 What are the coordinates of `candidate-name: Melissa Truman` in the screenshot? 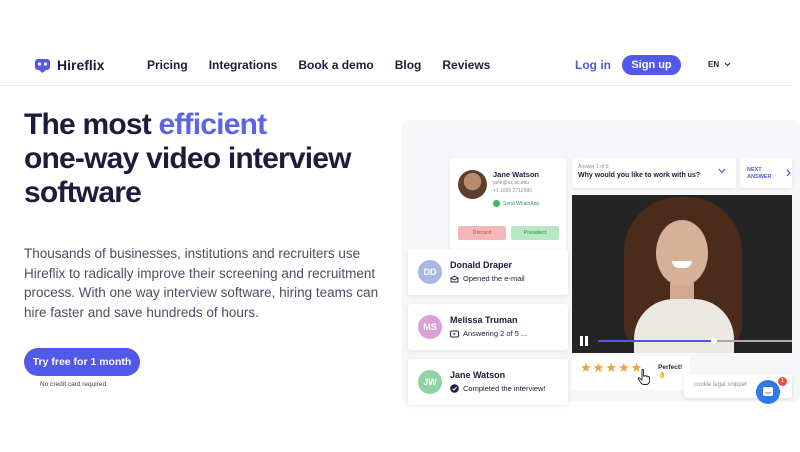 It's located at (484, 320).